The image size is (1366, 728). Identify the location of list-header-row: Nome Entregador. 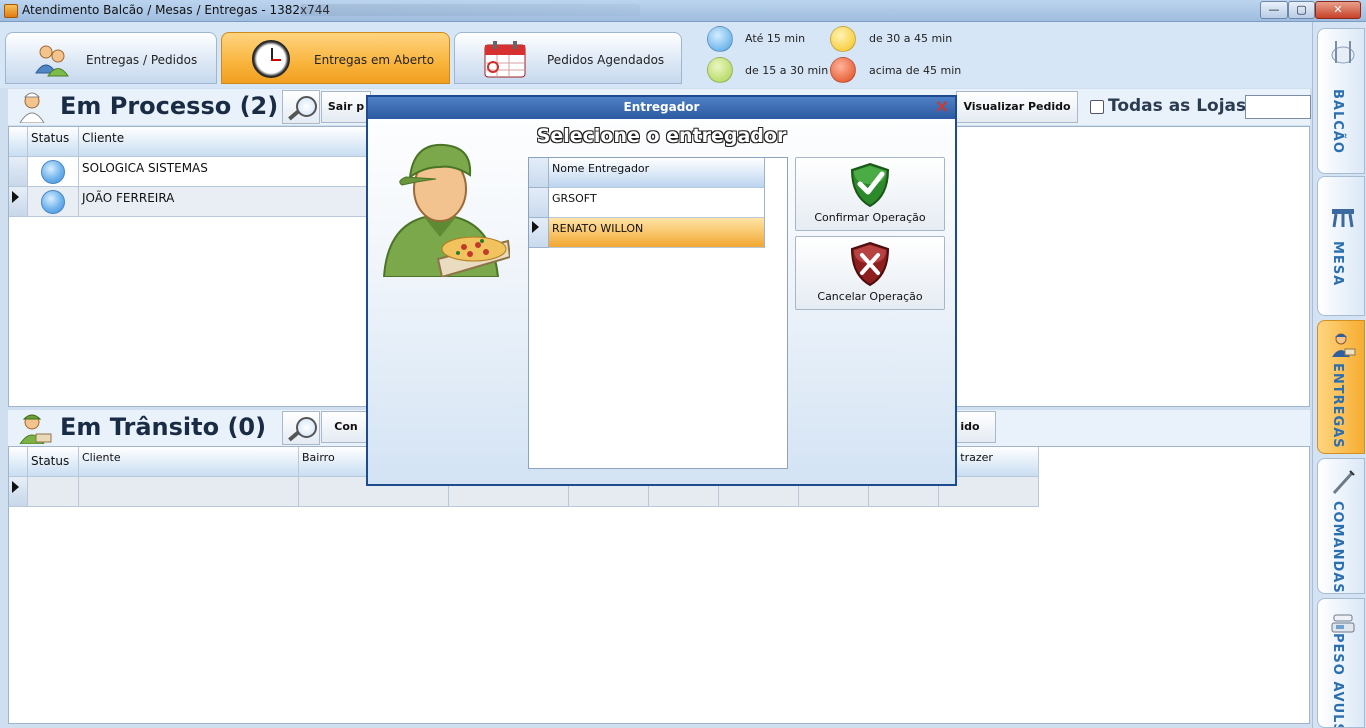
(647, 173).